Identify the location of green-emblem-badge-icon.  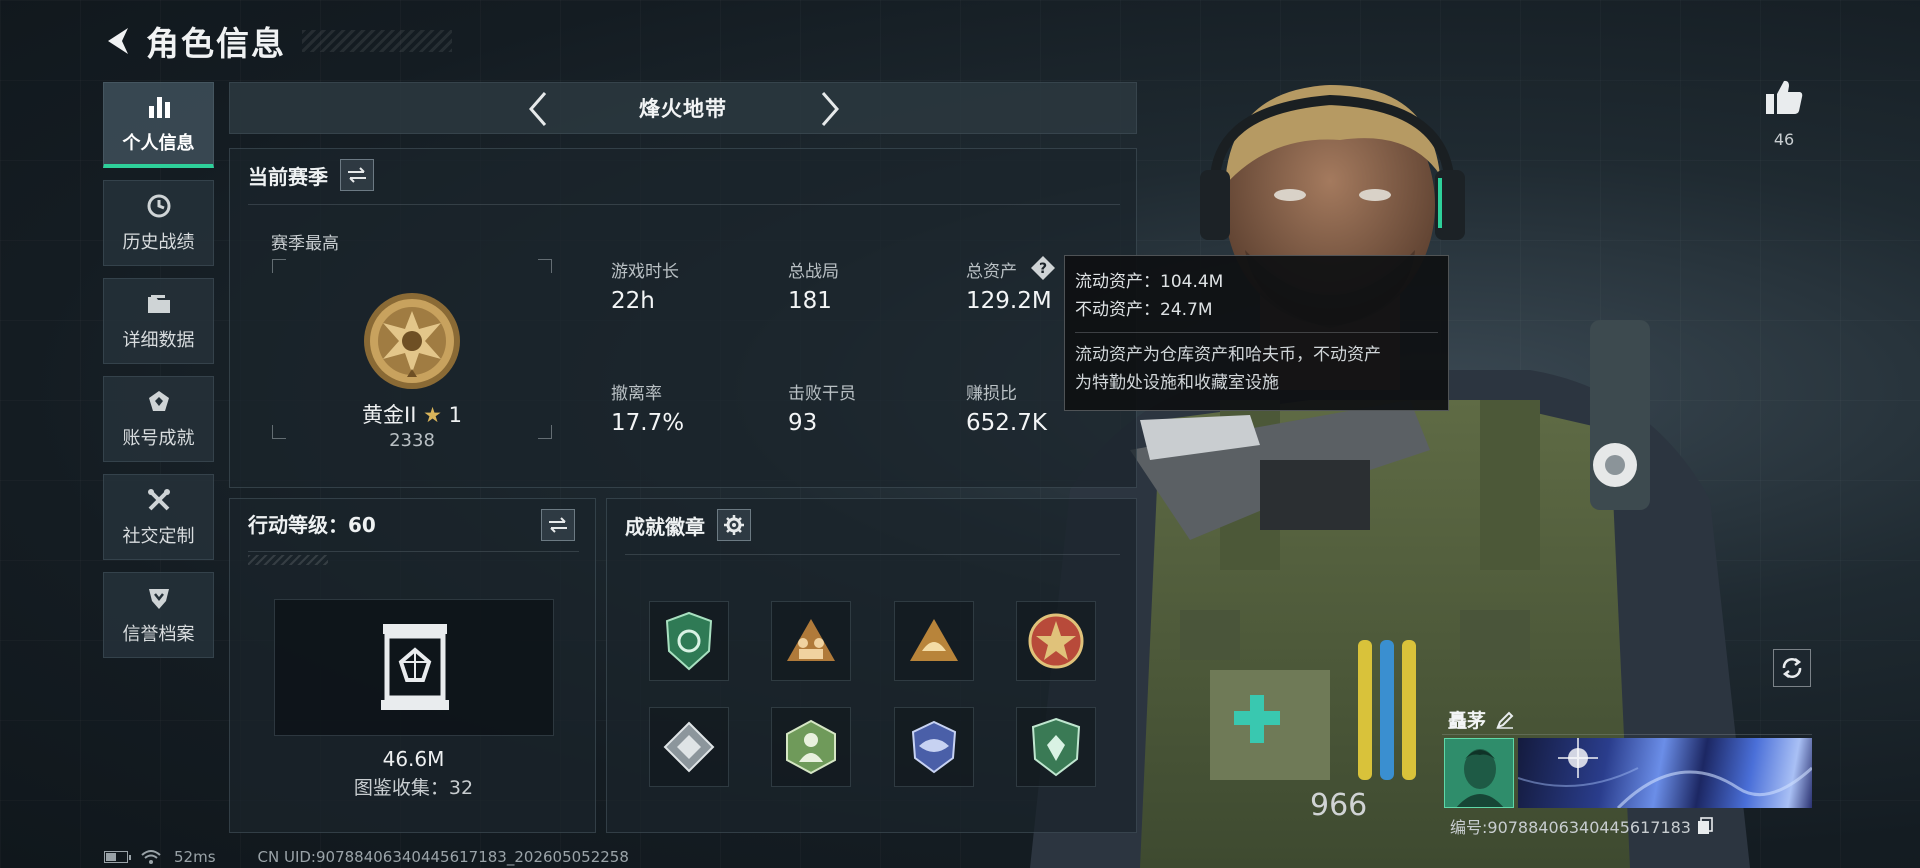
(1056, 747).